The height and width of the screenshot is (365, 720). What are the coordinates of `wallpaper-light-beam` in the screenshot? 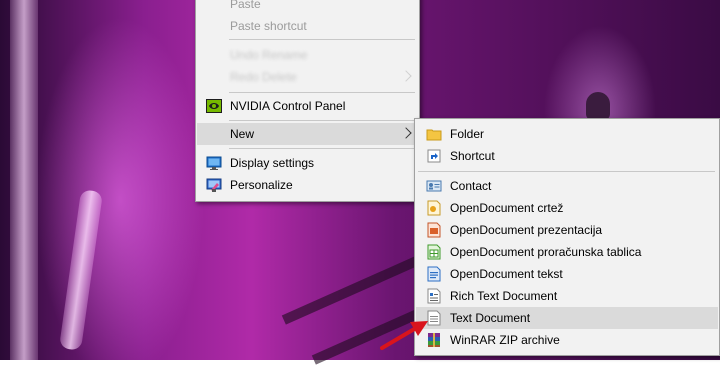 It's located at (24, 180).